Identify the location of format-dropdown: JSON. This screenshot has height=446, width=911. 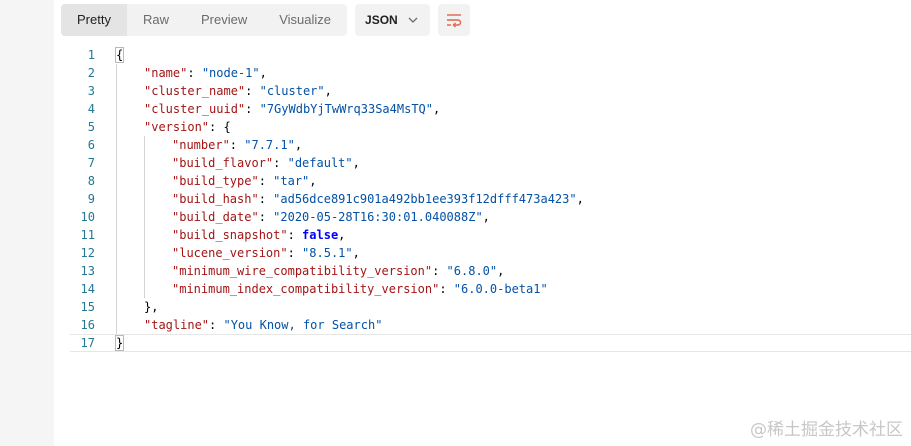
(393, 20).